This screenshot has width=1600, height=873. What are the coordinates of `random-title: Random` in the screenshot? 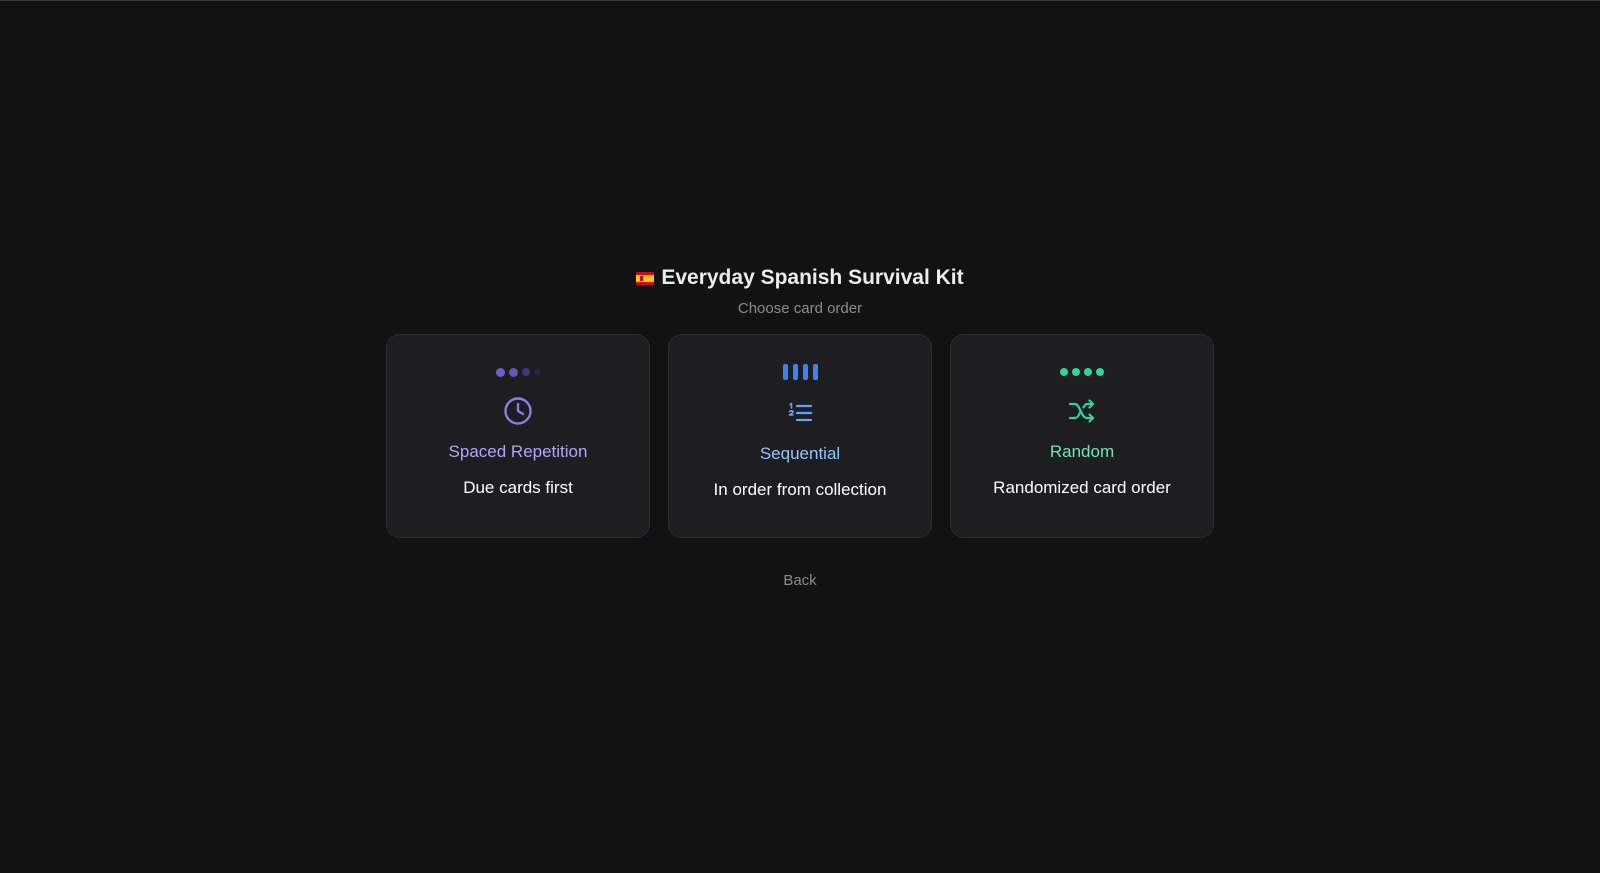 It's located at (1082, 451).